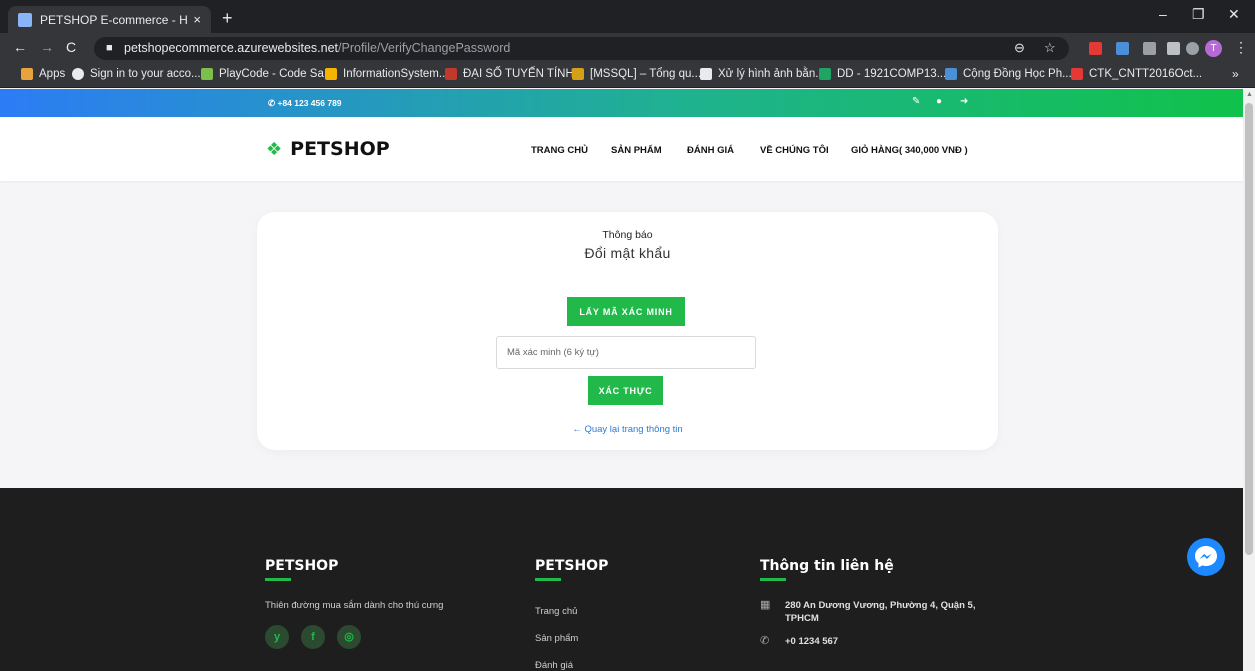 The width and height of the screenshot is (1255, 671). I want to click on page-scrollbar: ▲, so click(1249, 380).